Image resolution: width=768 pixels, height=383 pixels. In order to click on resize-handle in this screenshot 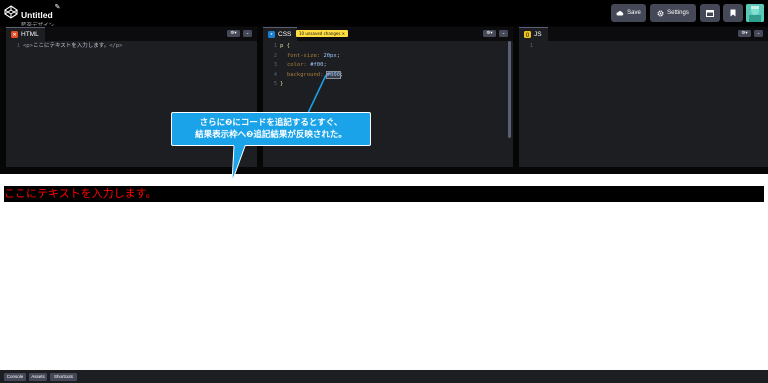, I will do `click(384, 170)`.